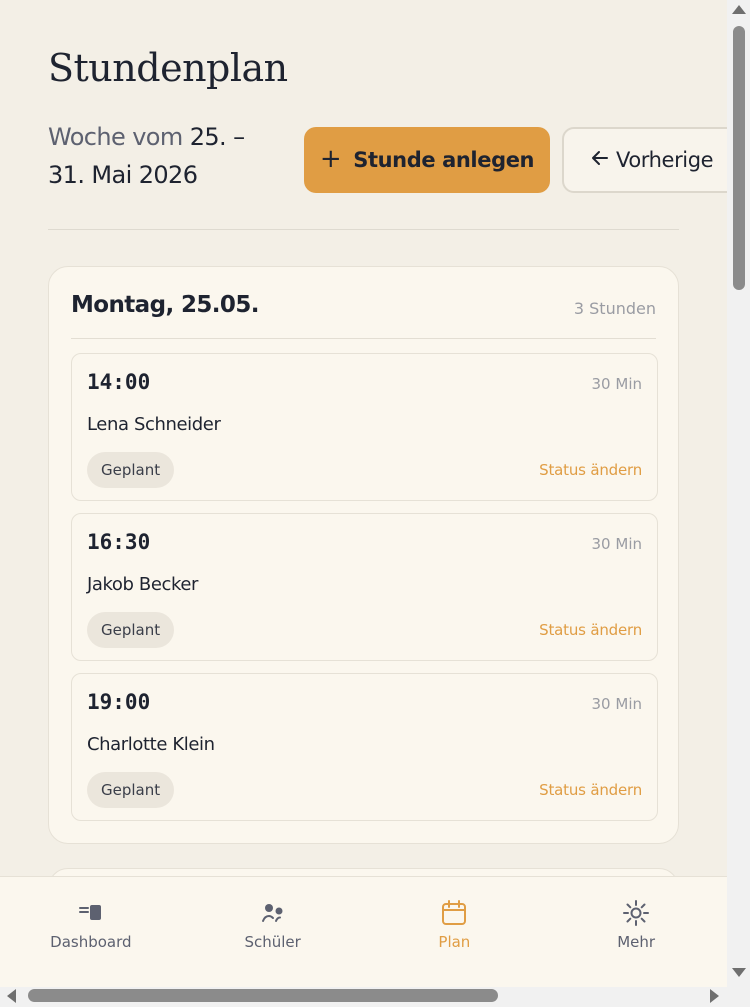 The width and height of the screenshot is (750, 1007). Describe the element at coordinates (738, 493) in the screenshot. I see `vertical-scrollbar` at that location.